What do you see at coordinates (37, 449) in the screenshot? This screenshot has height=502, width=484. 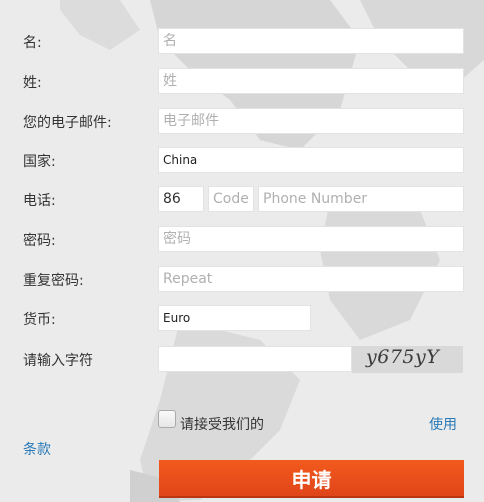 I see `terms-link-terms: 条款` at bounding box center [37, 449].